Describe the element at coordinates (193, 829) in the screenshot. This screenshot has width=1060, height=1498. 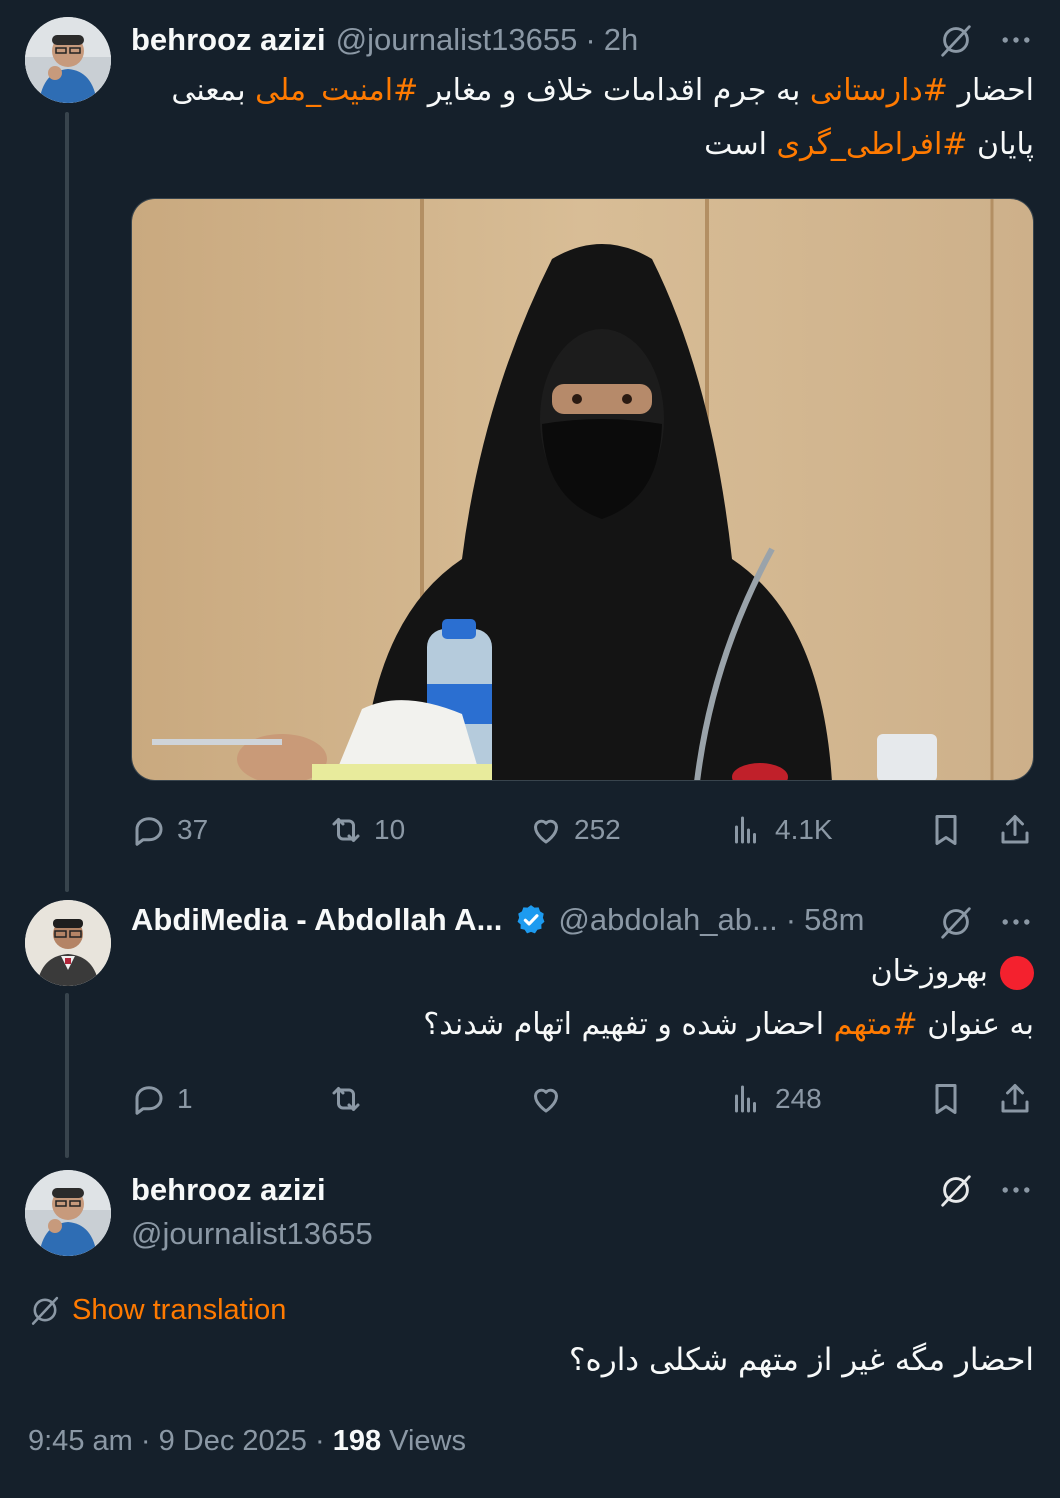
I see `reply-count: 37` at that location.